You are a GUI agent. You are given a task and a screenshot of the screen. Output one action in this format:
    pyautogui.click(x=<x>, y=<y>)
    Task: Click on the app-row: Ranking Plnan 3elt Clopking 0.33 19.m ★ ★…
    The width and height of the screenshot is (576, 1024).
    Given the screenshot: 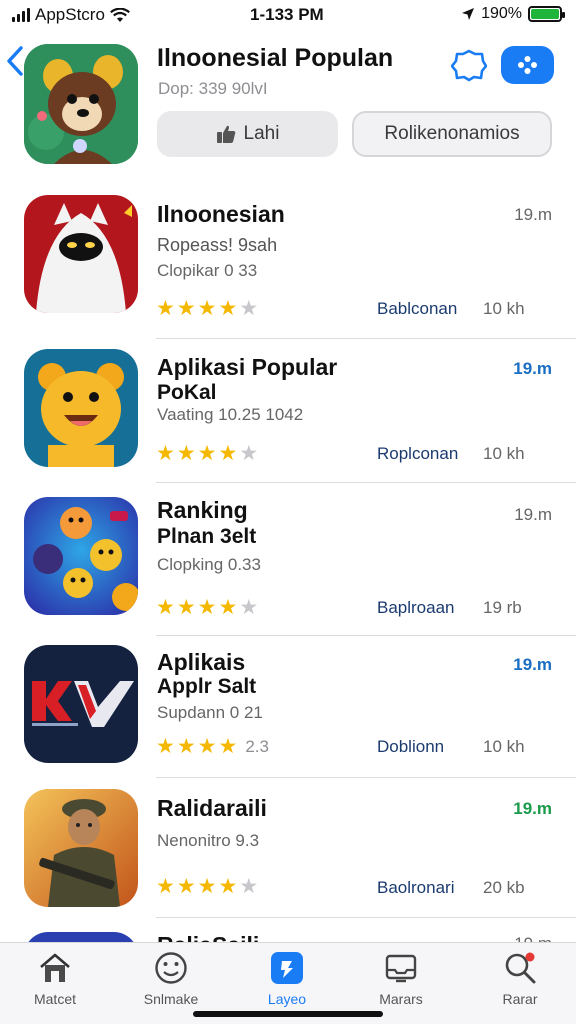 What is the action you would take?
    pyautogui.click(x=288, y=560)
    